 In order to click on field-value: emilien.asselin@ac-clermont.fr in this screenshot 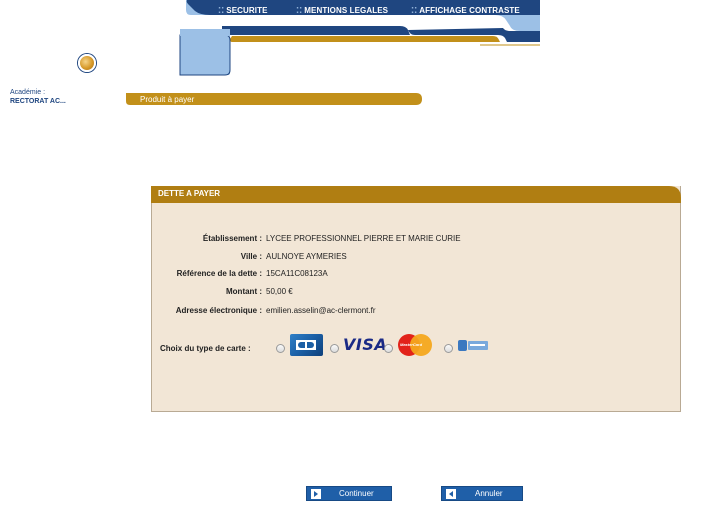, I will do `click(321, 310)`.